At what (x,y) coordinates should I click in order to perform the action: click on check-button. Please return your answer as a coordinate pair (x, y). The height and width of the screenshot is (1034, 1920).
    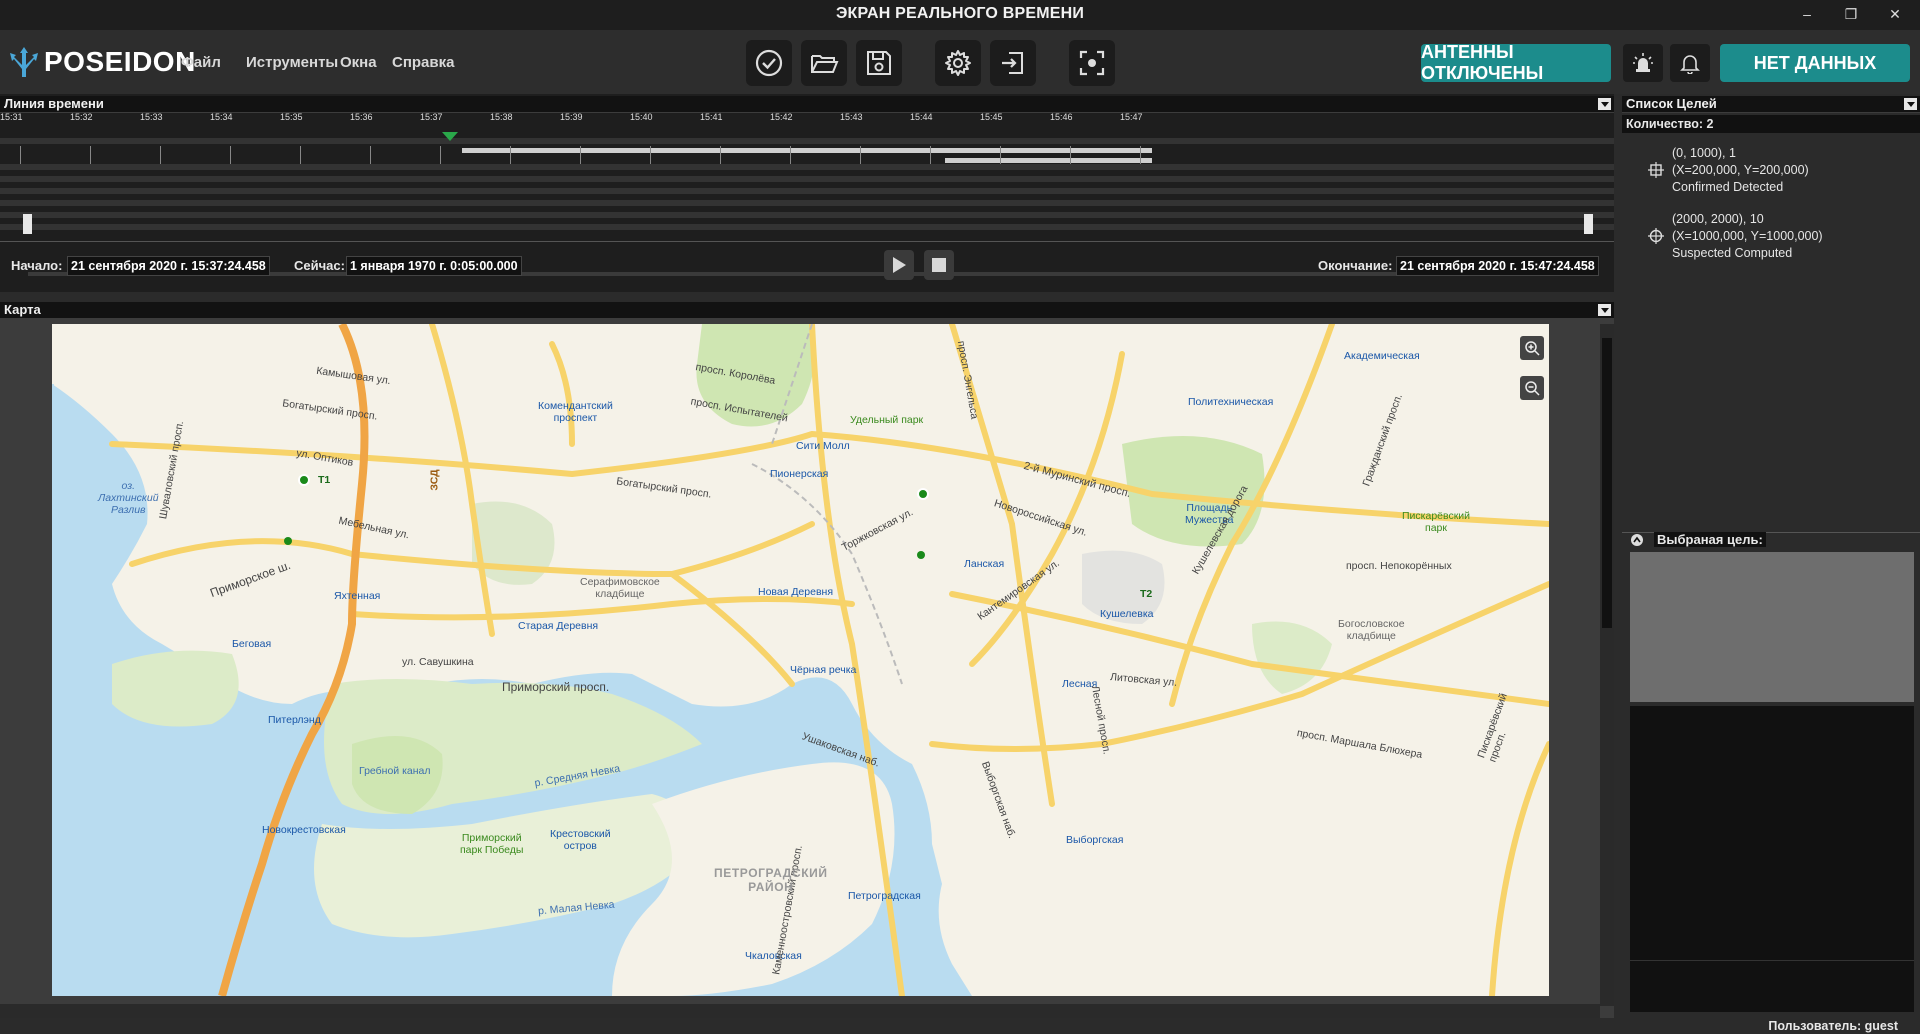
    Looking at the image, I should click on (769, 63).